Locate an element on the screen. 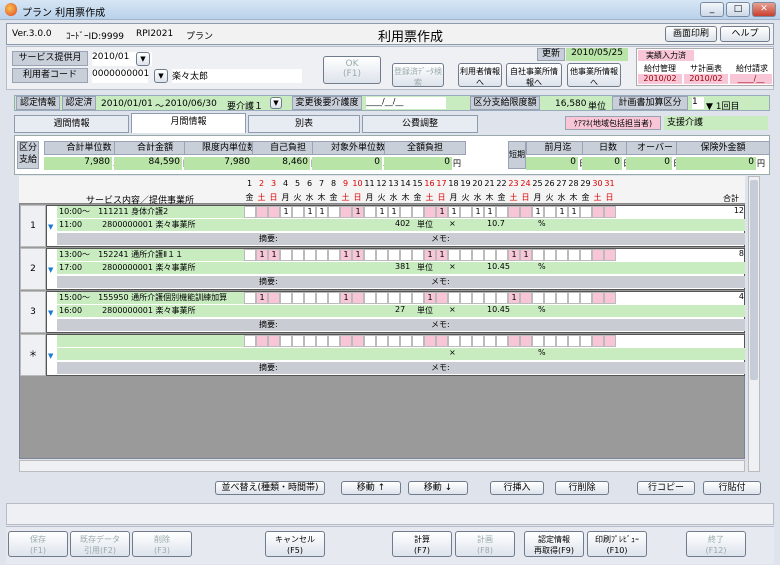 This screenshot has width=780, height=565. fkey-button-3: 削除 (F3) is located at coordinates (162, 544).